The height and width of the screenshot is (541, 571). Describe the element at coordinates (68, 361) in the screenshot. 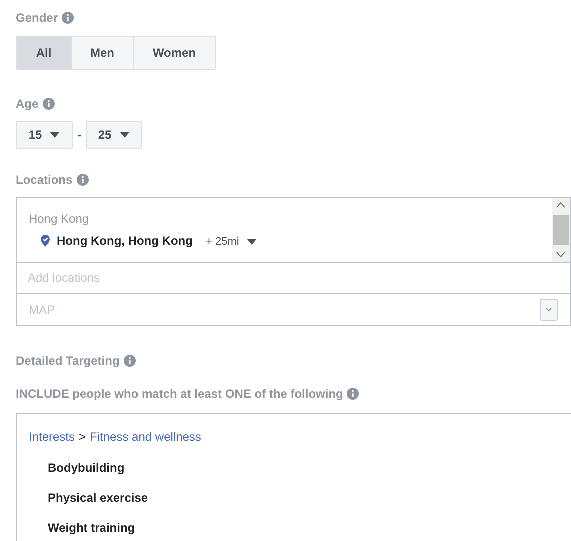

I see `section-label: Detailed Targeting` at that location.